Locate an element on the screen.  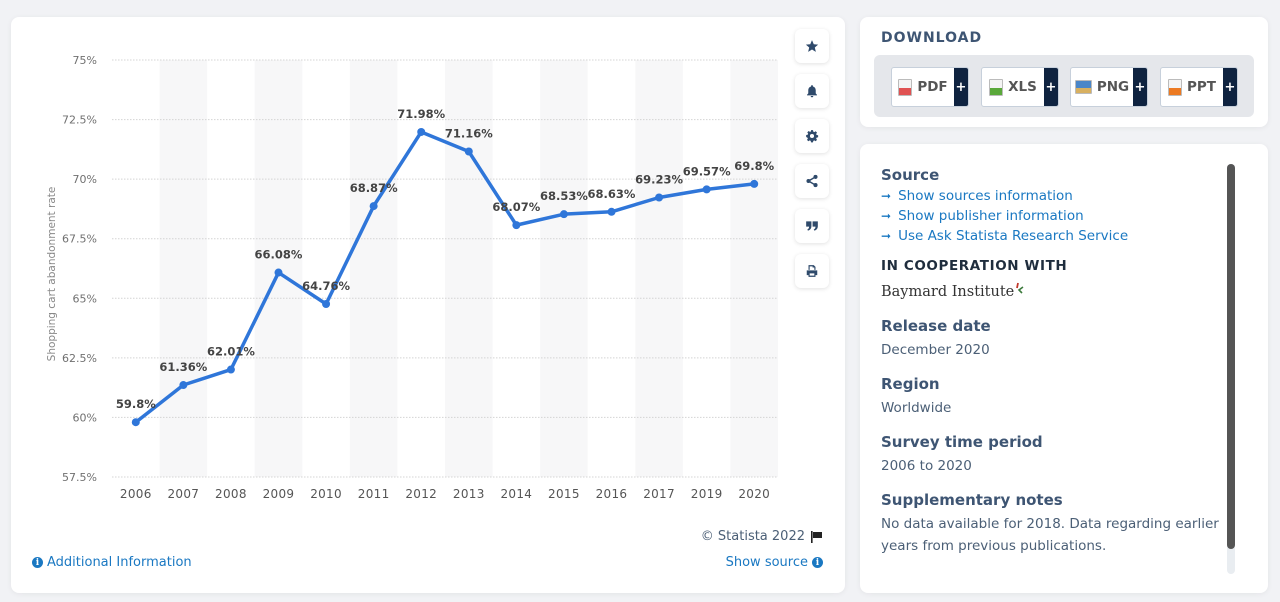
star-icon is located at coordinates (812, 46).